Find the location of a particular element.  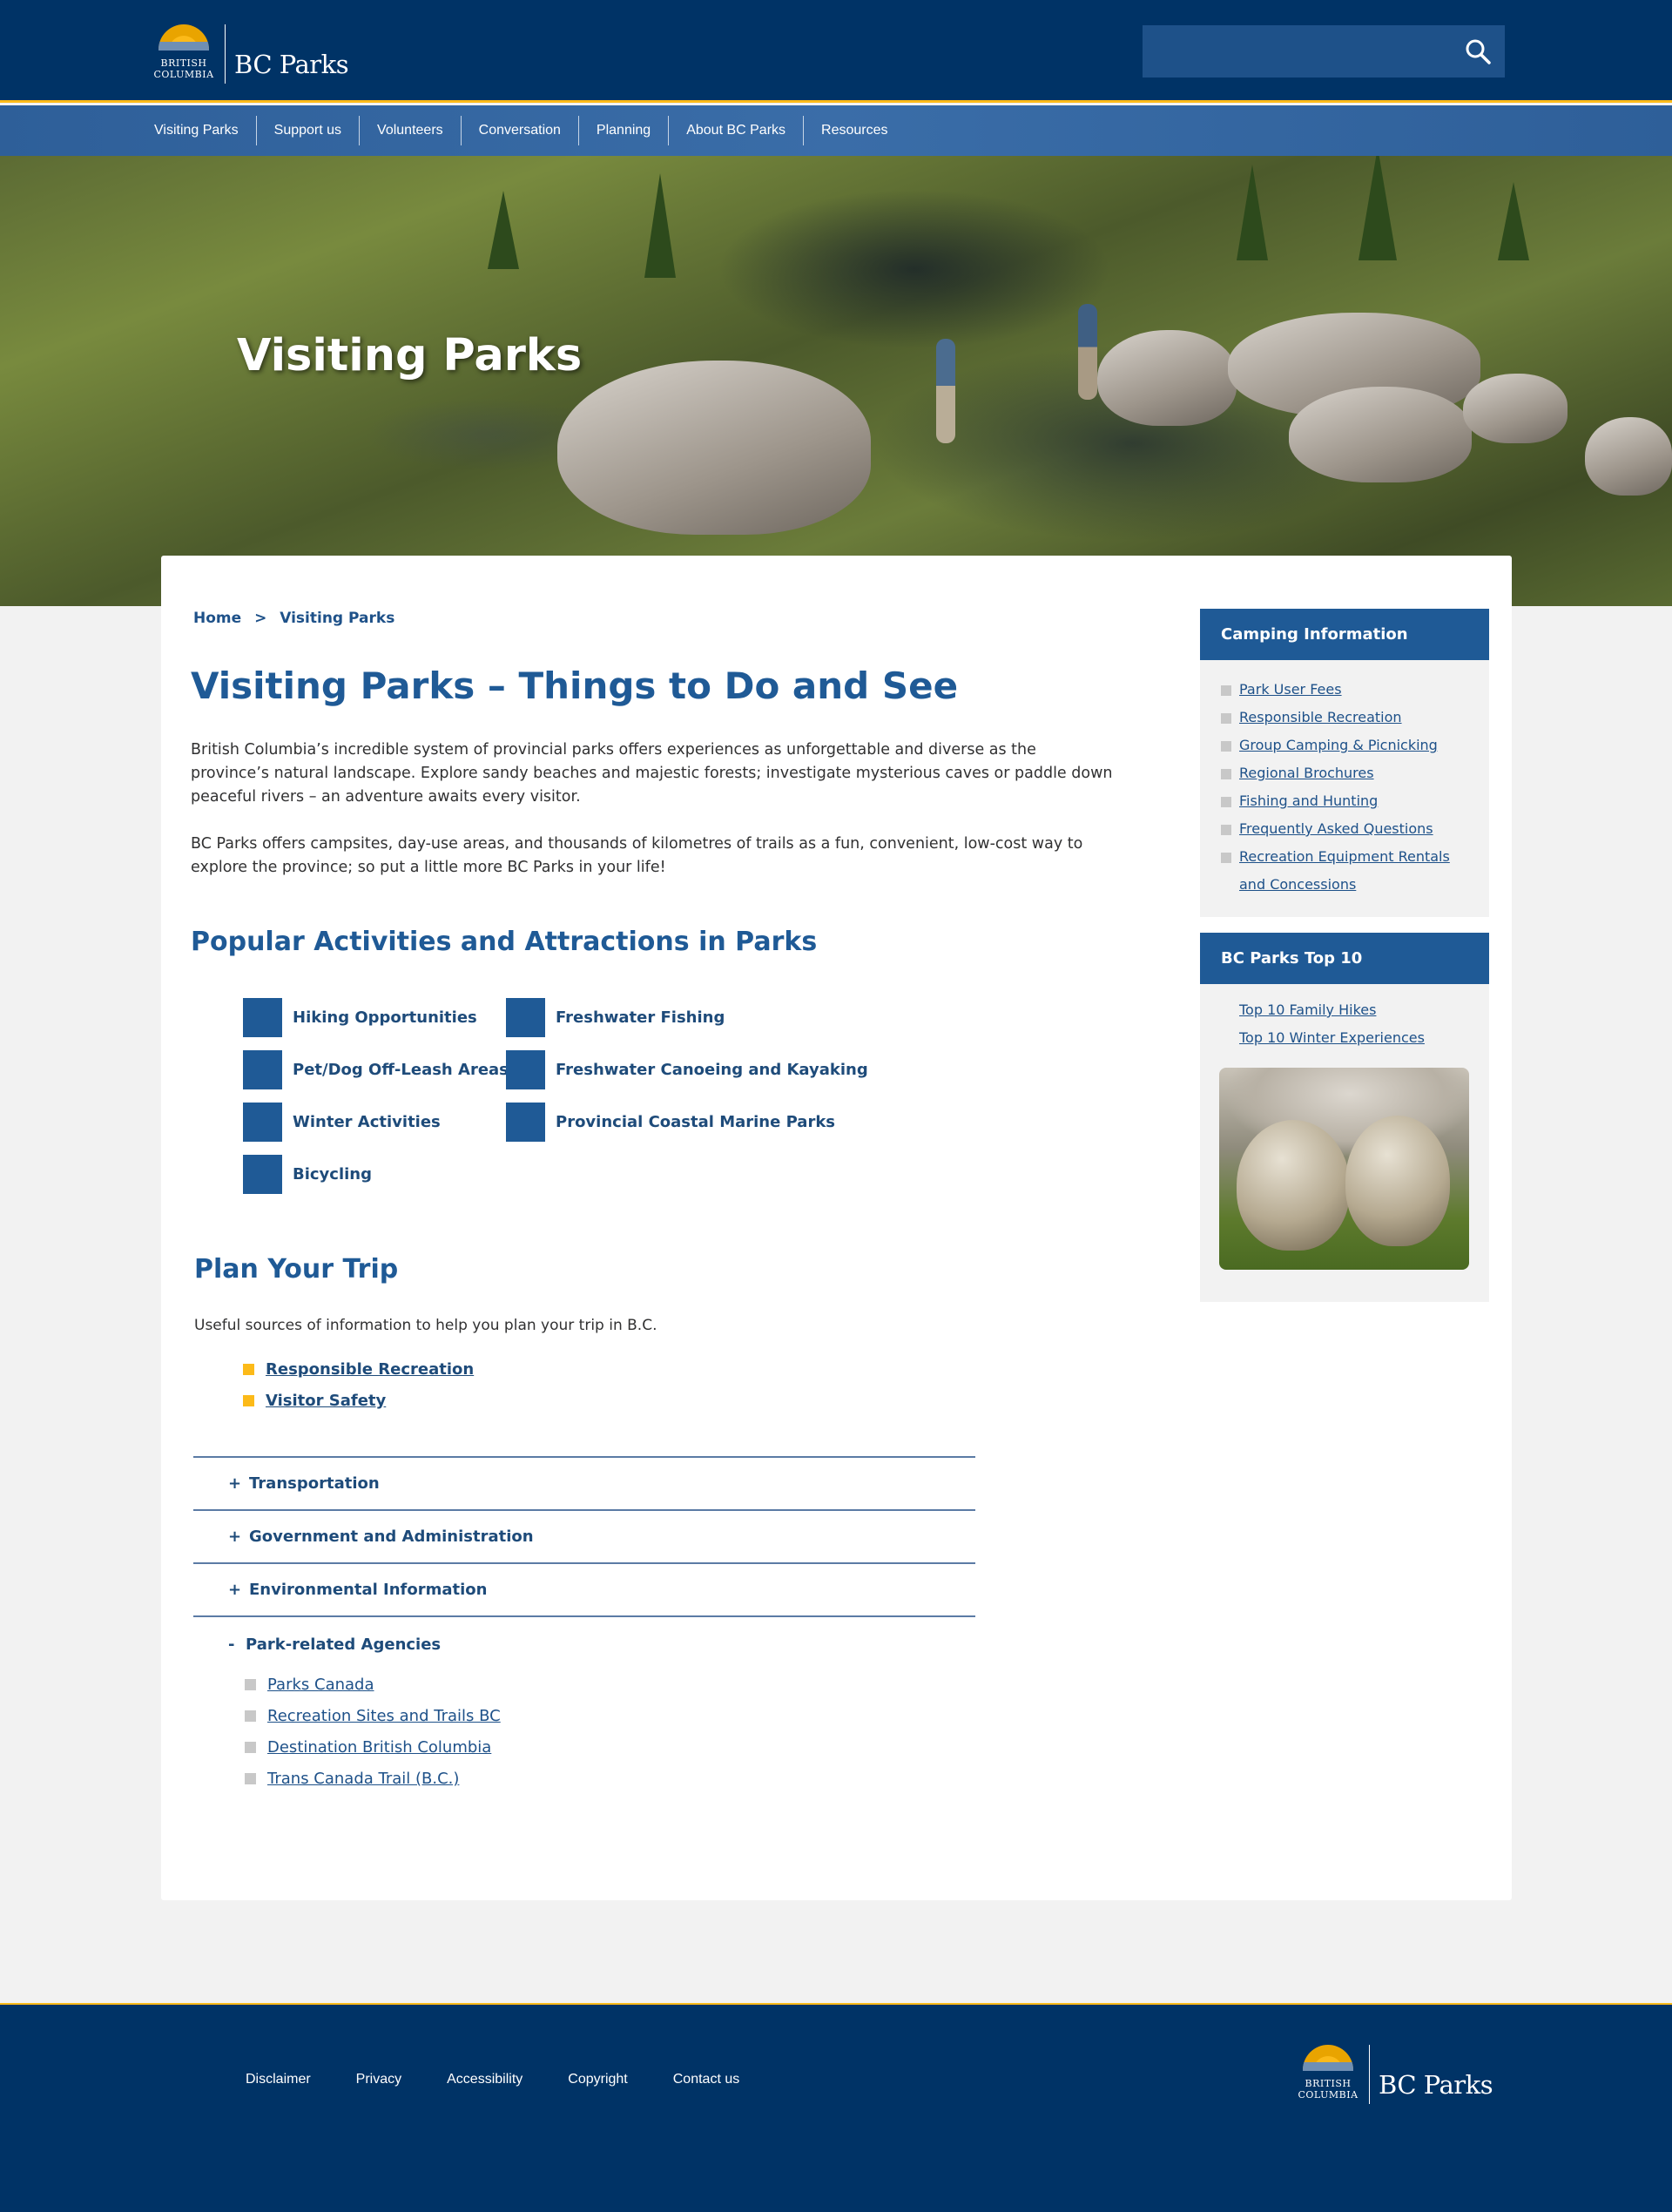

sidebar-link-responsible-recreation: Responsible Recreation is located at coordinates (1355, 718).